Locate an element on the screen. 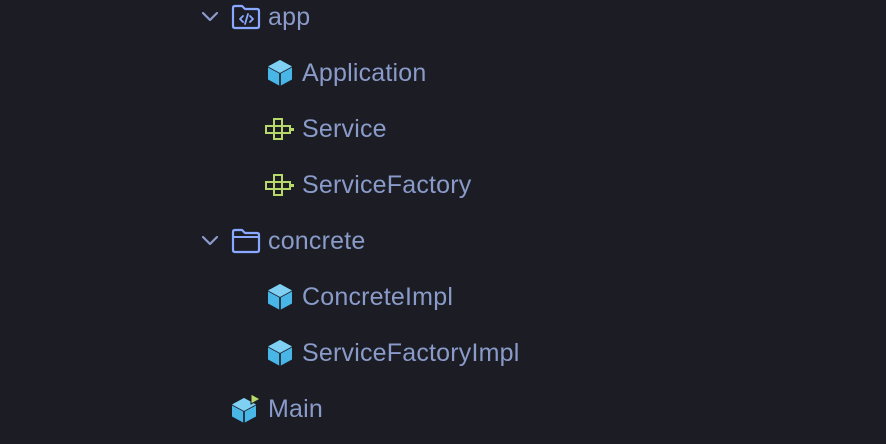  tree-row-servicefactoryimpl: ServiceFactoryImpl is located at coordinates (462, 353).